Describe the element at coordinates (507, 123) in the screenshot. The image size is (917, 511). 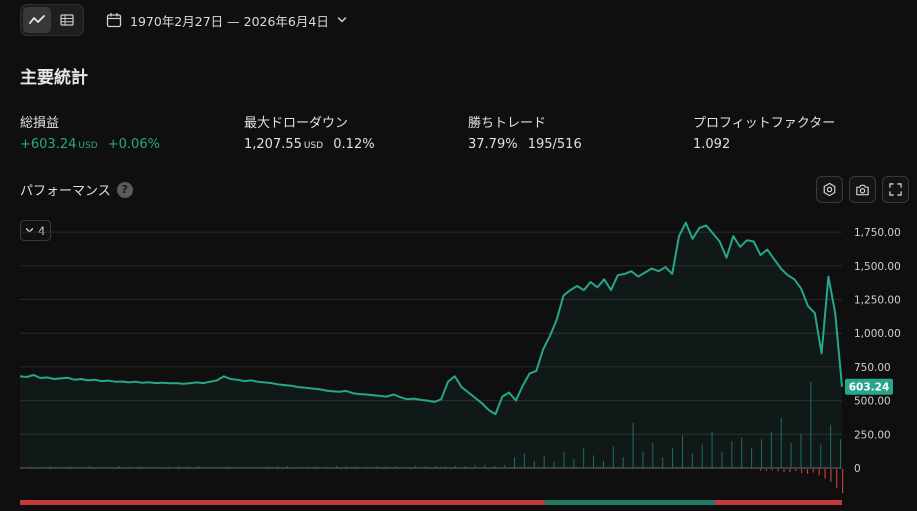
I see `stat-label: 勝ちトレード` at that location.